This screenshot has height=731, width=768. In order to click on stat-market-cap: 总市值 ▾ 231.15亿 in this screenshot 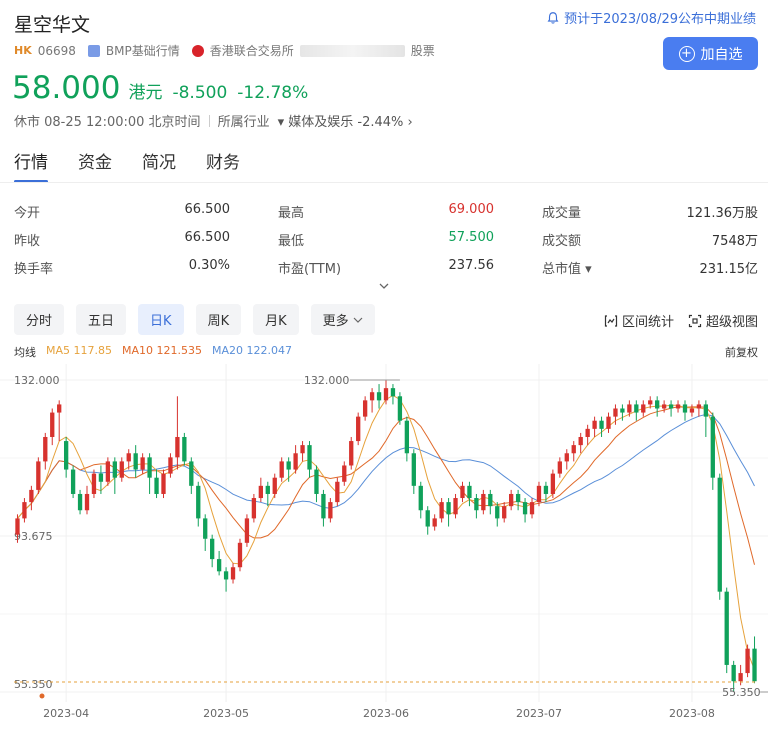, I will do `click(650, 267)`.